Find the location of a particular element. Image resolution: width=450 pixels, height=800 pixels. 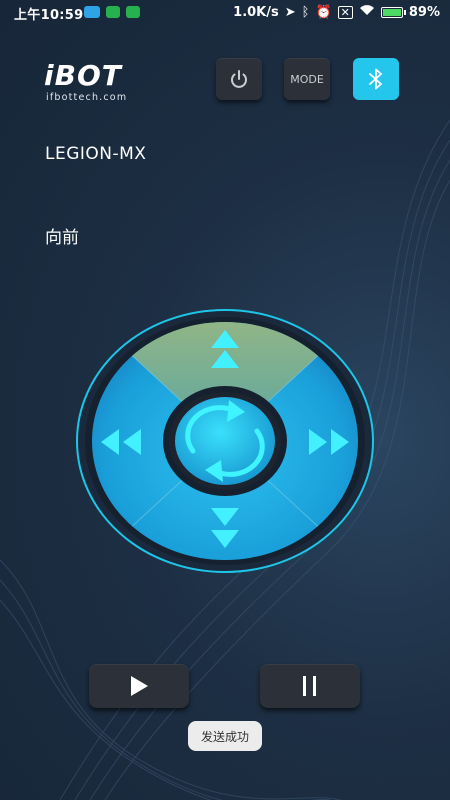

wifi-icon is located at coordinates (367, 12).